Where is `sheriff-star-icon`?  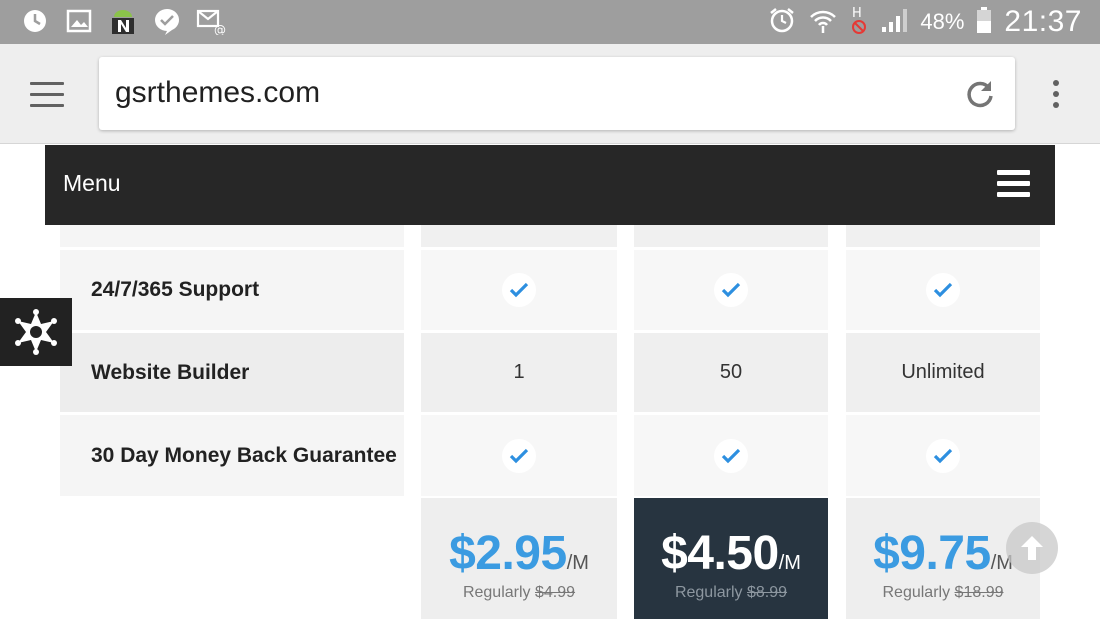
sheriff-star-icon is located at coordinates (36, 332).